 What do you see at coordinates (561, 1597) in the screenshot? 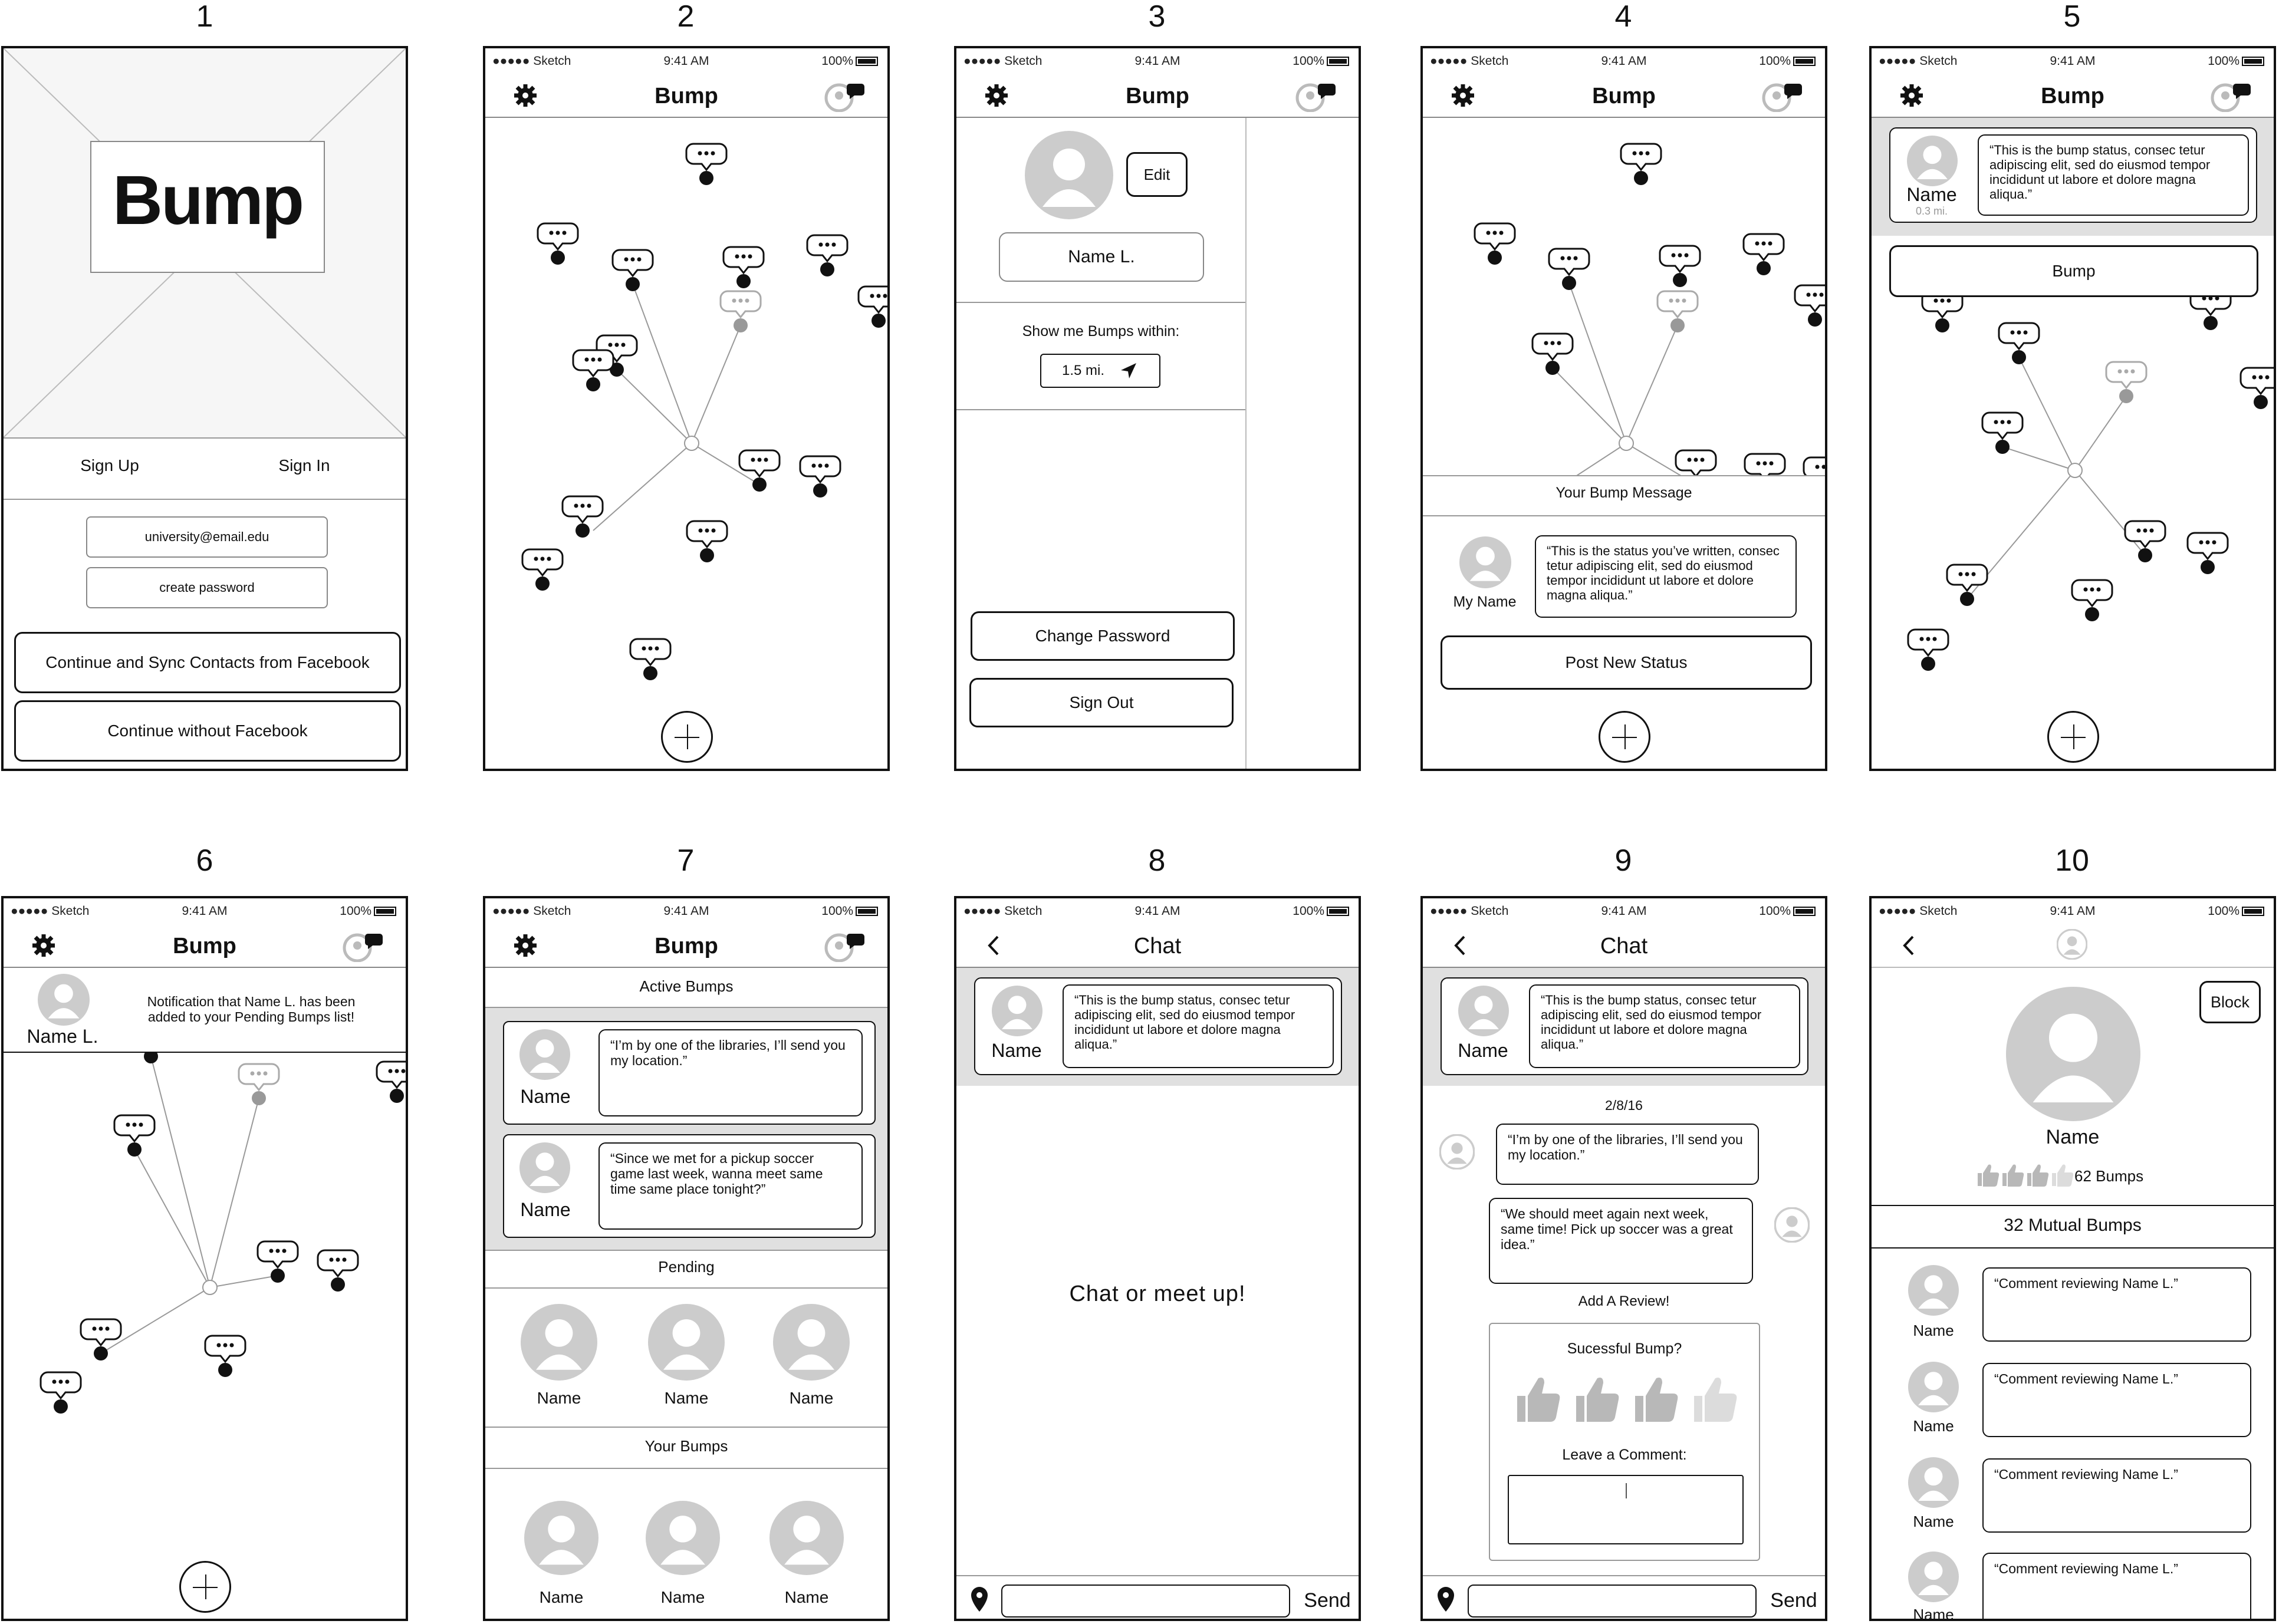
I see `your-bump-name: Name` at bounding box center [561, 1597].